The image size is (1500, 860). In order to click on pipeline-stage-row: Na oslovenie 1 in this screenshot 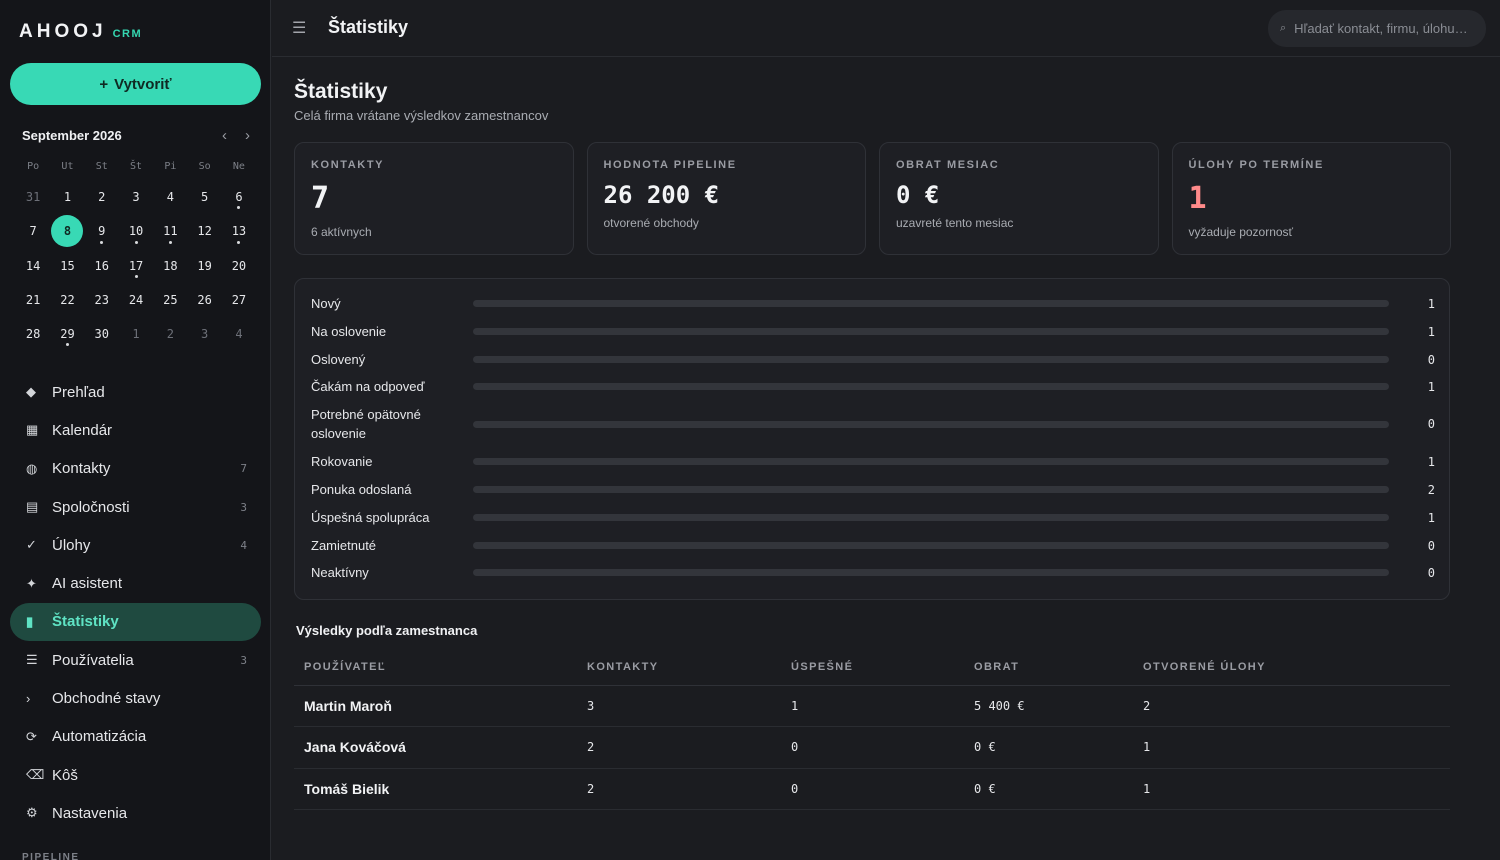, I will do `click(873, 331)`.